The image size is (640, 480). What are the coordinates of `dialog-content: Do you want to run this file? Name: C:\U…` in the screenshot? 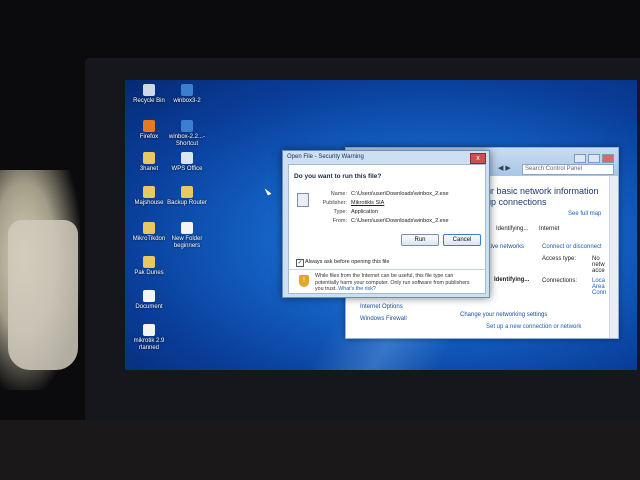 It's located at (387, 229).